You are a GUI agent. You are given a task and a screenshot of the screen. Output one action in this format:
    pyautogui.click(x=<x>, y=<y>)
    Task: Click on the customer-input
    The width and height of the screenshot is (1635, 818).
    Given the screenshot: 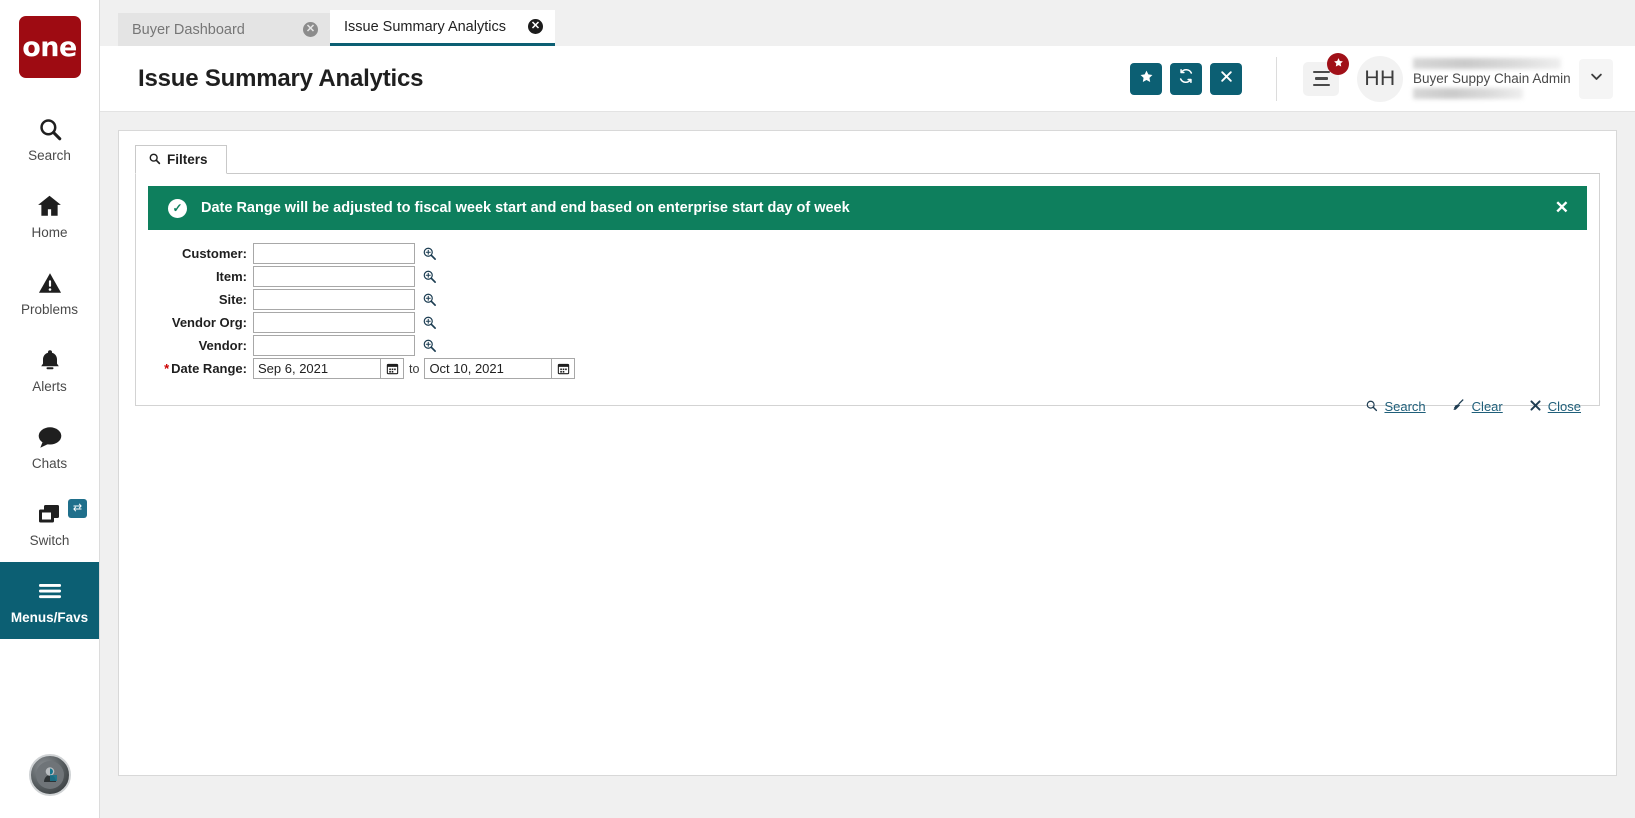 What is the action you would take?
    pyautogui.click(x=334, y=253)
    